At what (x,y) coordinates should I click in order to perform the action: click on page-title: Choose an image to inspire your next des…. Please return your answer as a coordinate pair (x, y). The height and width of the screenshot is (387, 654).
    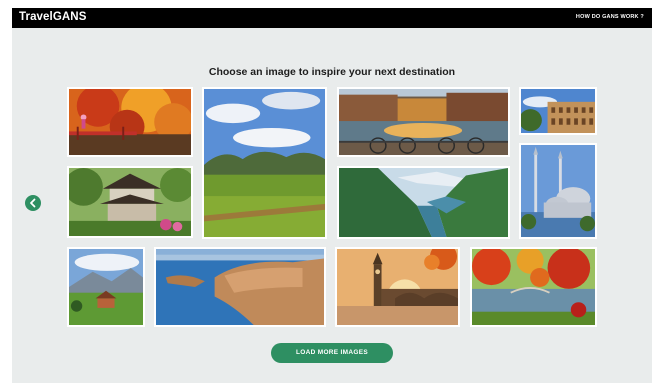
    Looking at the image, I should click on (332, 72).